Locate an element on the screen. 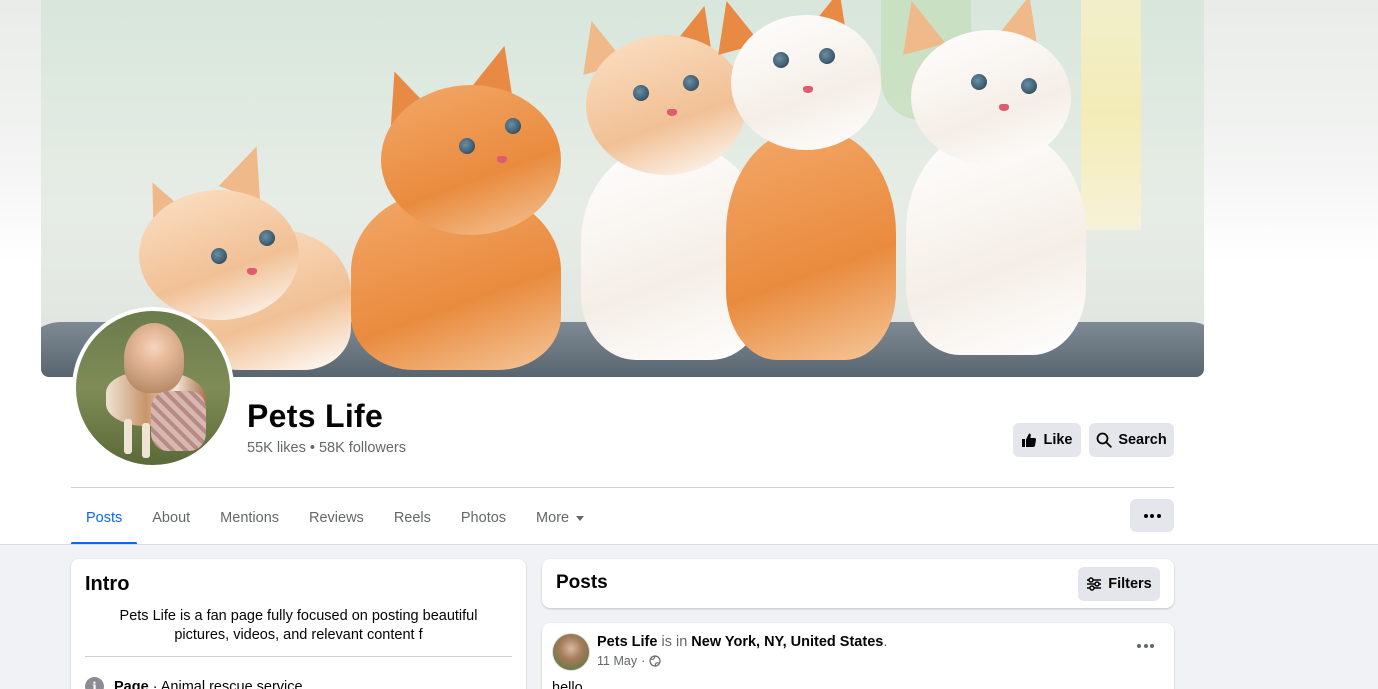  post-is-in: is in is located at coordinates (674, 642).